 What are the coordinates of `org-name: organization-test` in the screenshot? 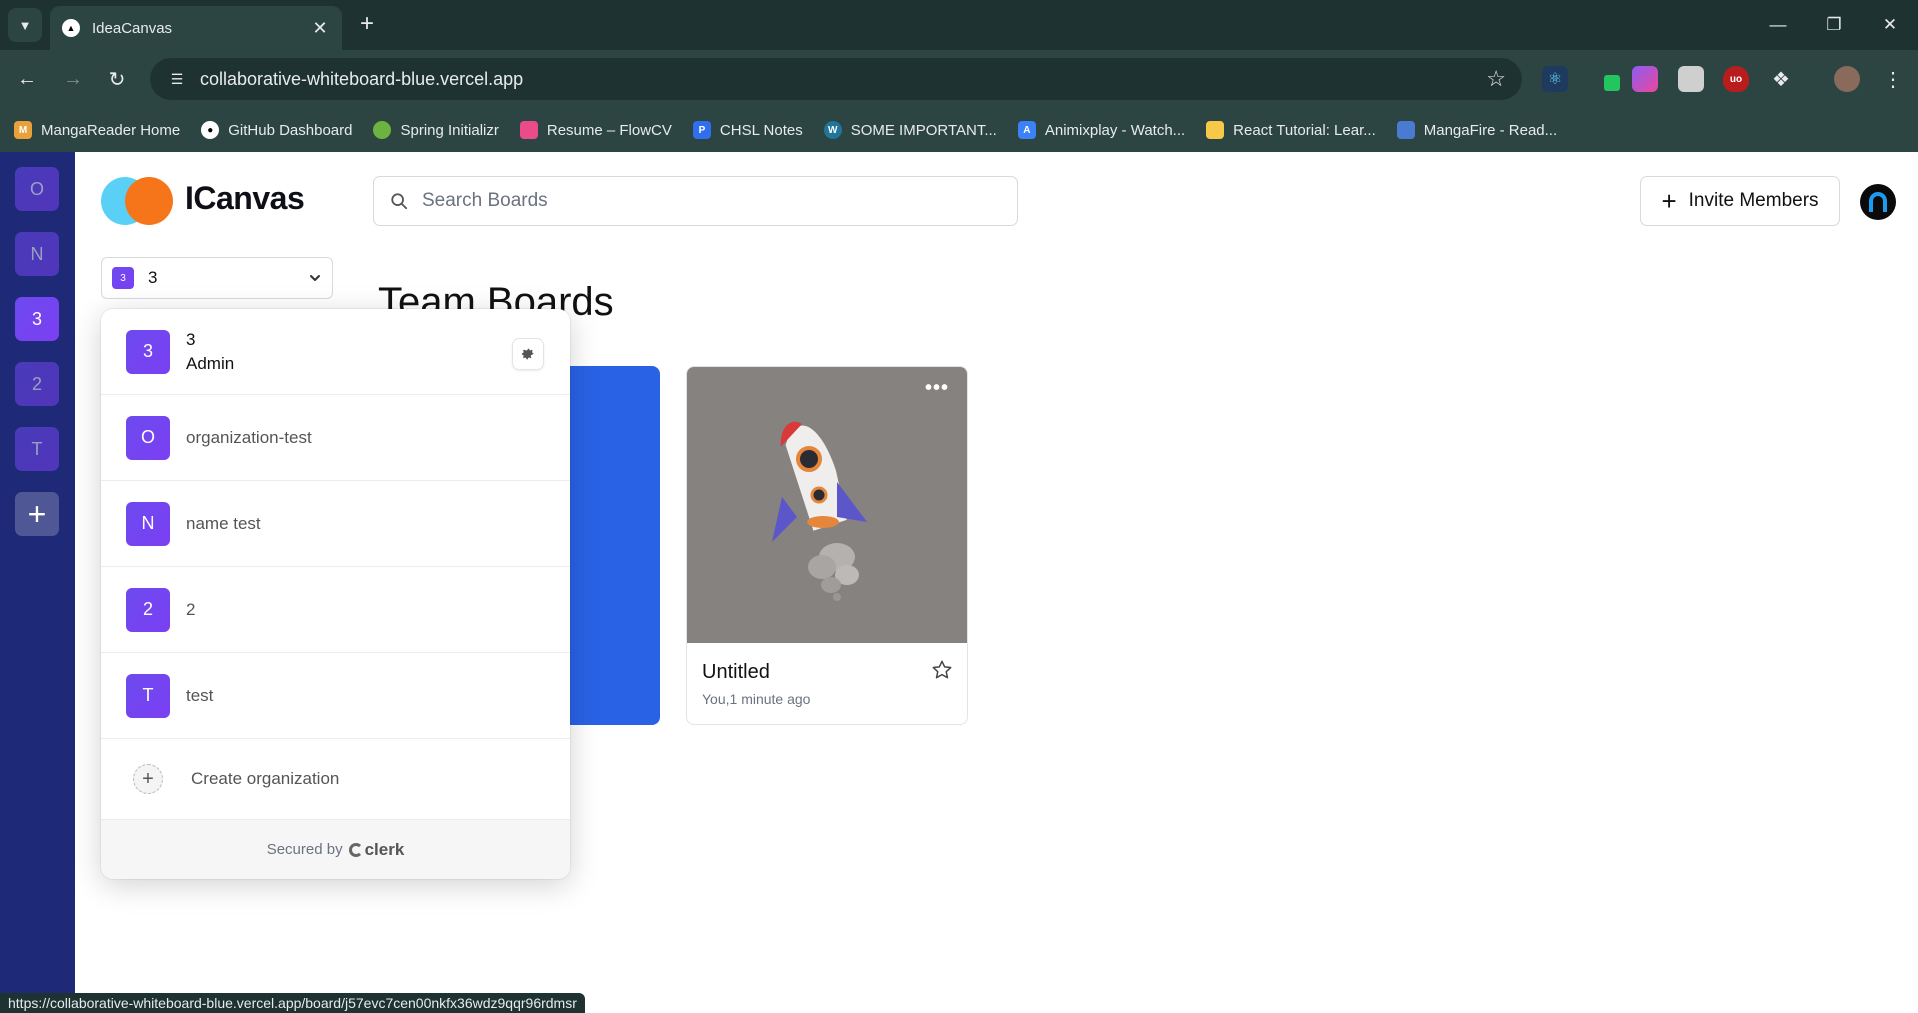 It's located at (249, 437).